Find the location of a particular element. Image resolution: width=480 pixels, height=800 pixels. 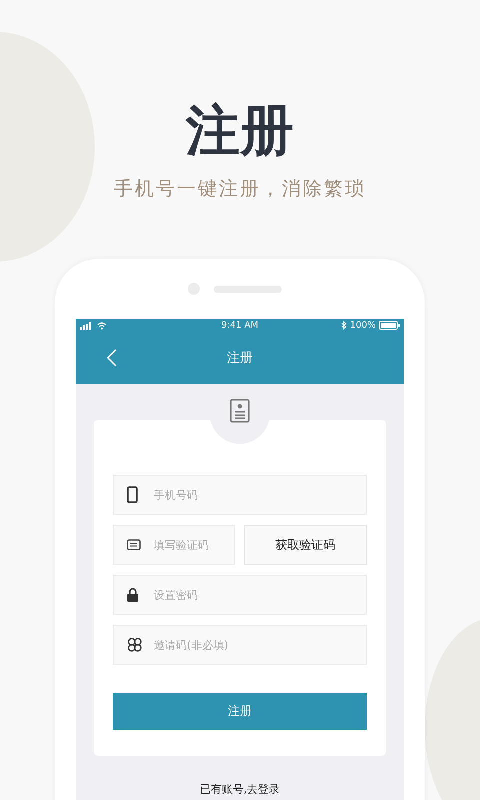

battery-percent: 100% is located at coordinates (363, 325).